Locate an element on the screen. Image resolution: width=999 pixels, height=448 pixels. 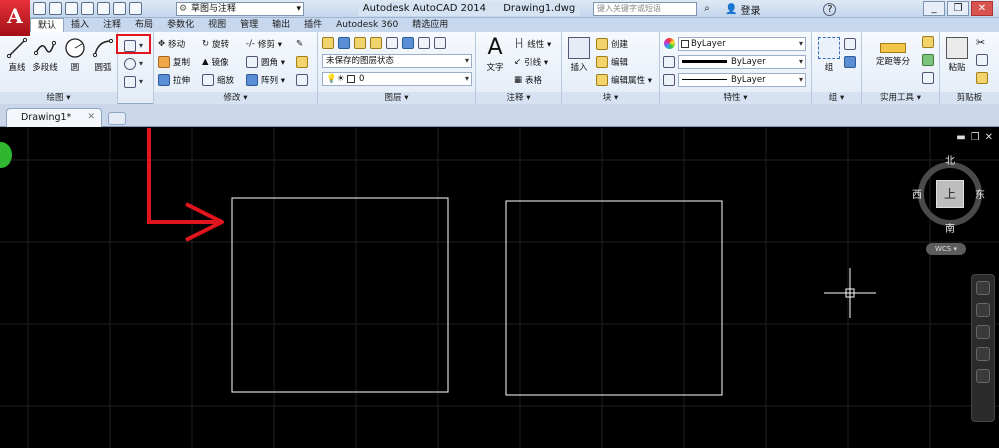
polyline-button: 多段线 is located at coordinates (45, 61).